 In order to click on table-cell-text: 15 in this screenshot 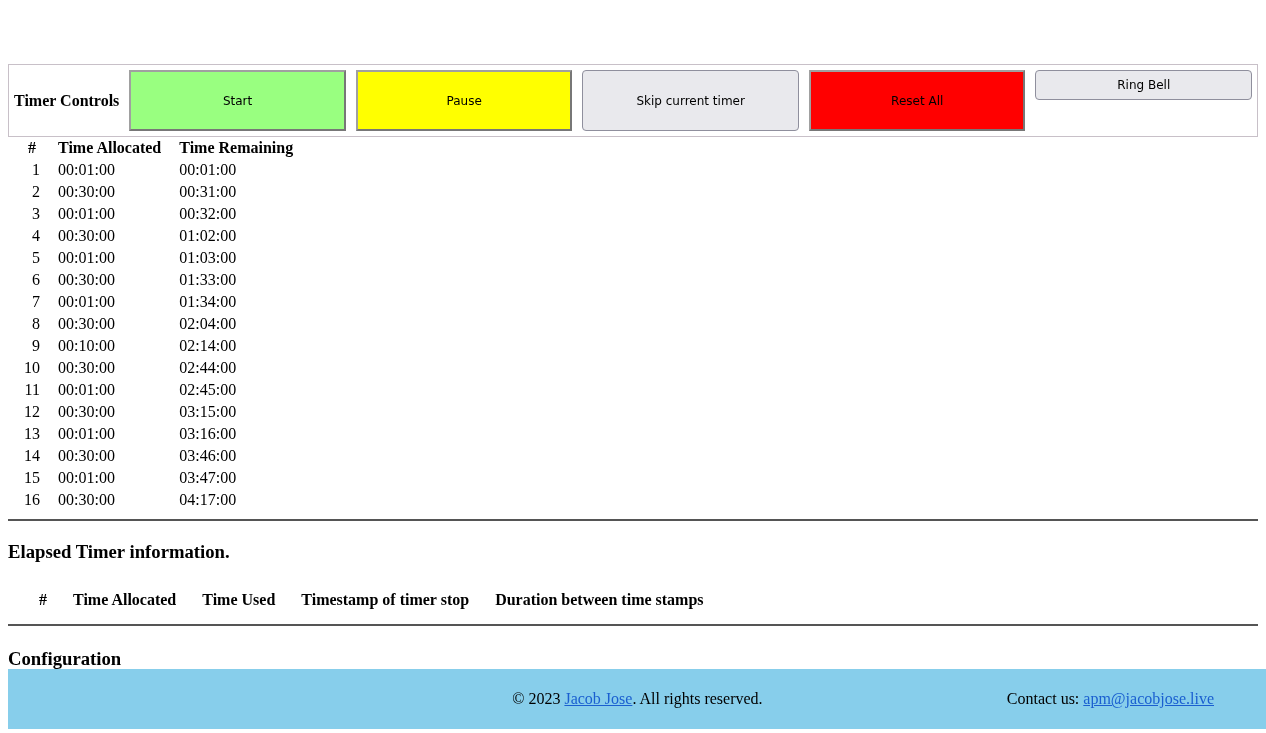, I will do `click(32, 478)`.